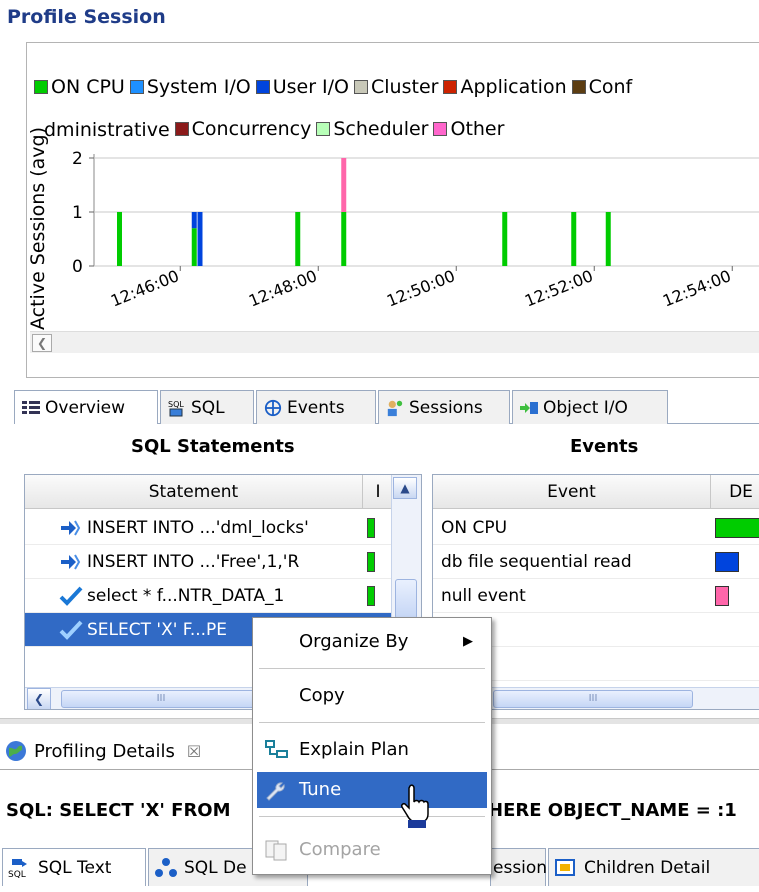 The width and height of the screenshot is (759, 892). What do you see at coordinates (118, 810) in the screenshot?
I see `sql-summary-prefix: SQL: SELECT 'X' FROM` at bounding box center [118, 810].